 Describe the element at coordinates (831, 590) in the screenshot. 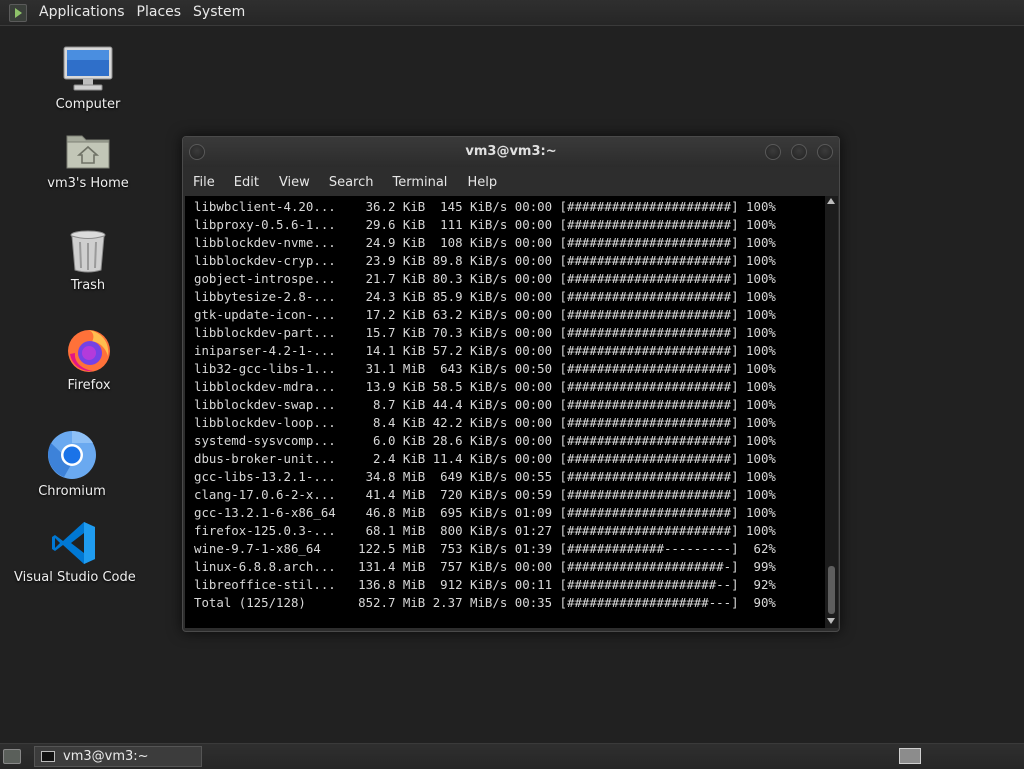

I see `scrollbar-thumb` at that location.